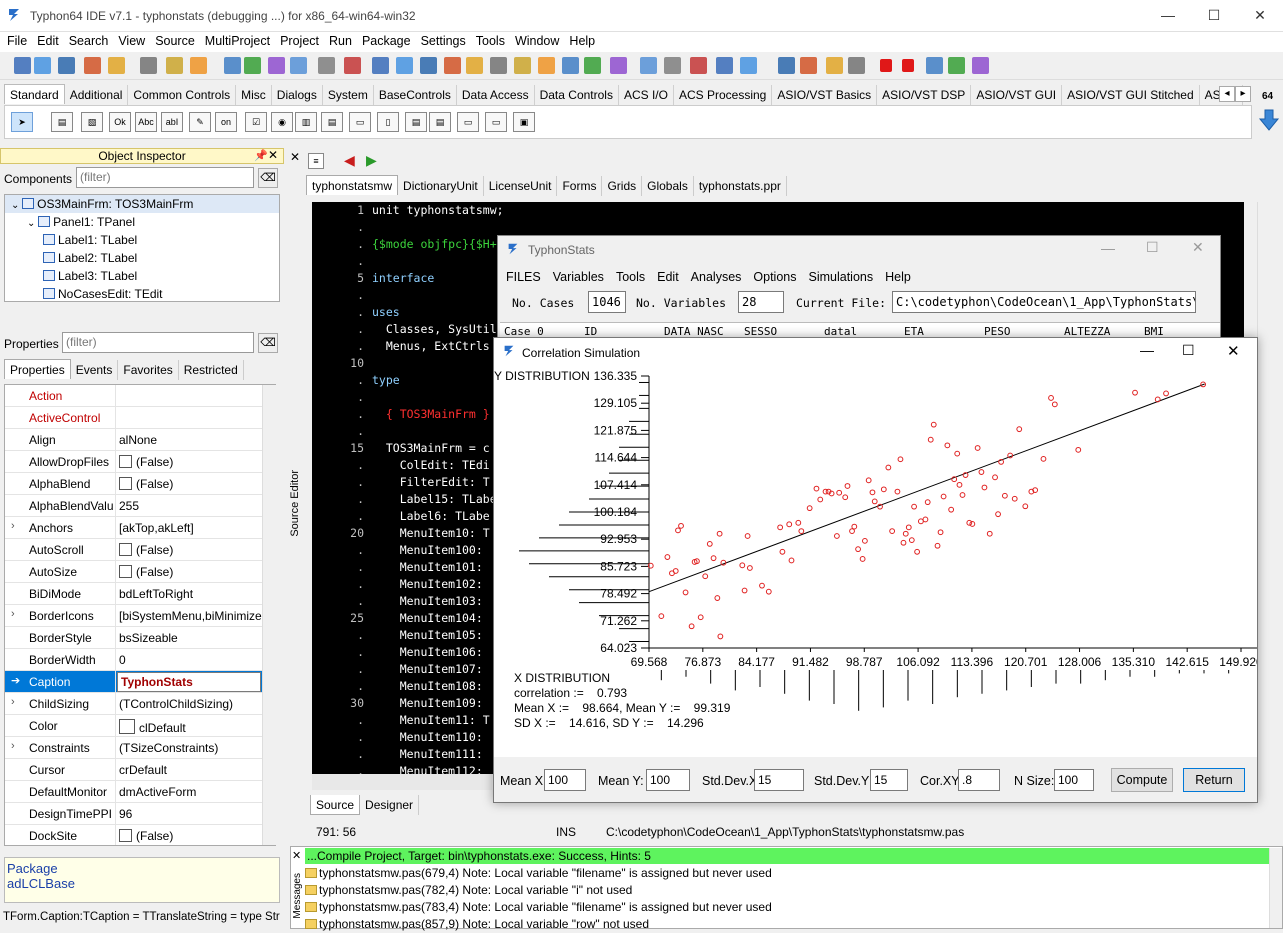 Image resolution: width=1283 pixels, height=933 pixels. Describe the element at coordinates (352, 185) in the screenshot. I see `editor-tab-0: typhonstatsmw` at that location.